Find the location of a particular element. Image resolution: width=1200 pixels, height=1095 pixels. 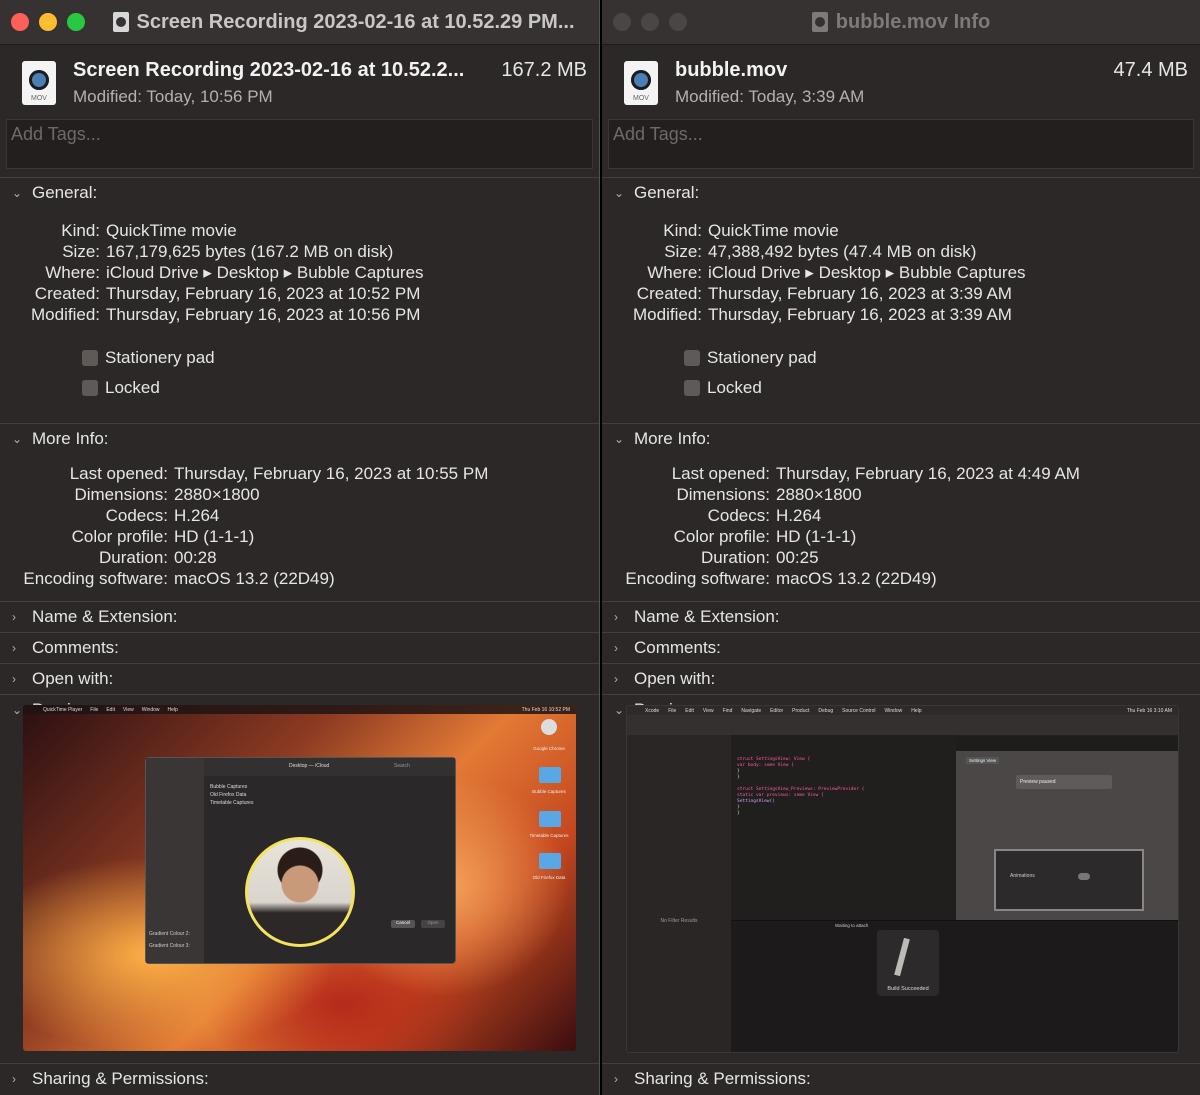

settings-view-label: Settings View is located at coordinates (983, 760).